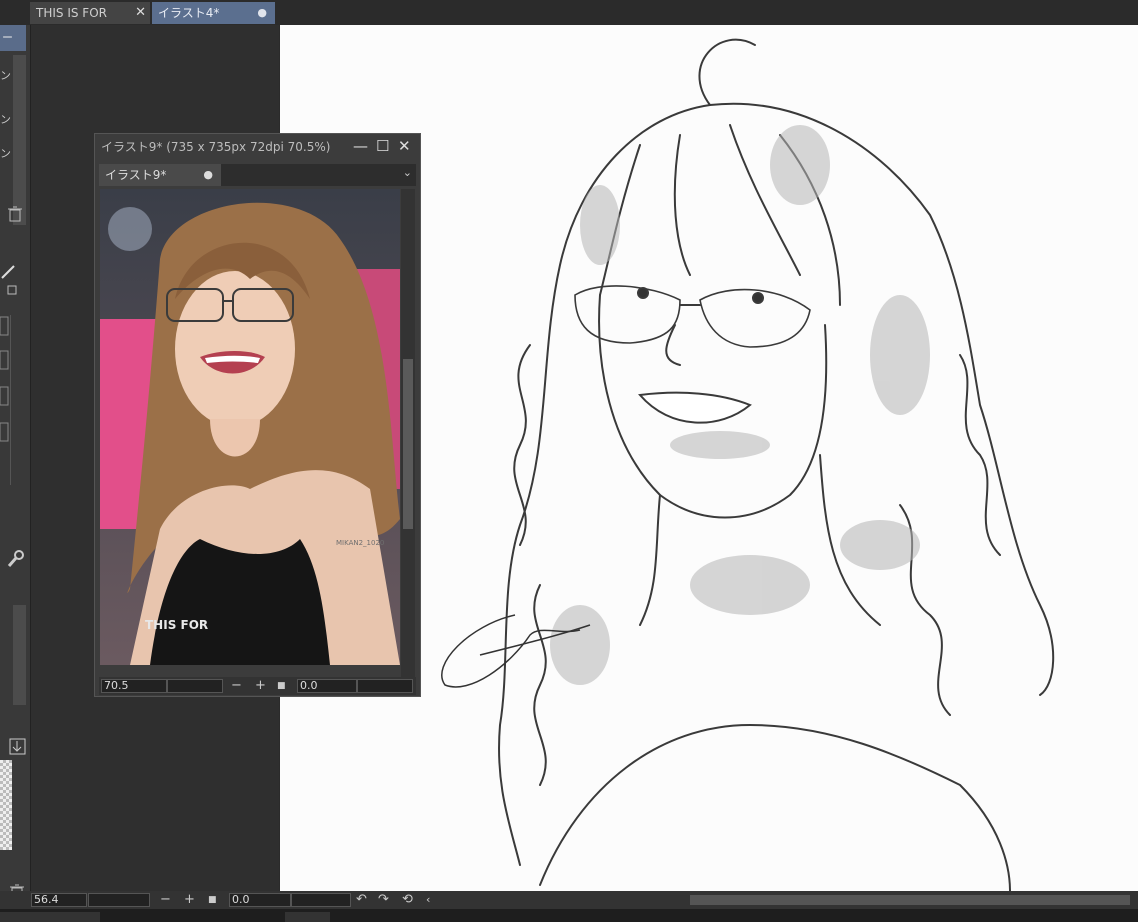 The height and width of the screenshot is (922, 1138). What do you see at coordinates (408, 434) in the screenshot?
I see `sub-window-scrollbar` at bounding box center [408, 434].